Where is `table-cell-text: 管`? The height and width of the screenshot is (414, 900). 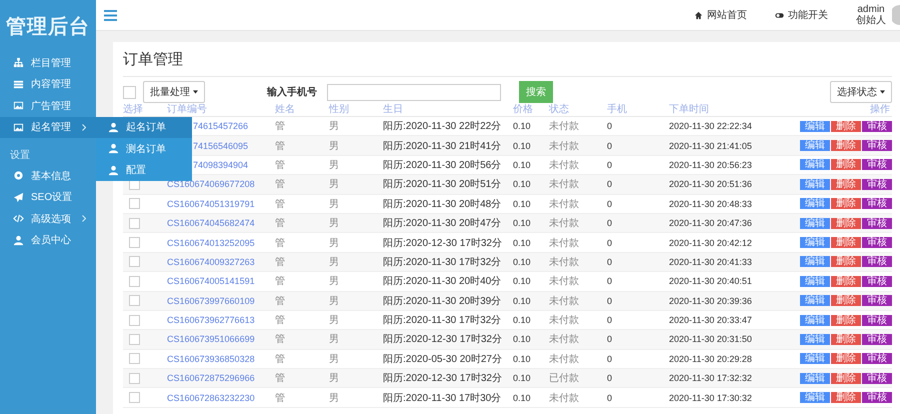 table-cell-text: 管 is located at coordinates (280, 321).